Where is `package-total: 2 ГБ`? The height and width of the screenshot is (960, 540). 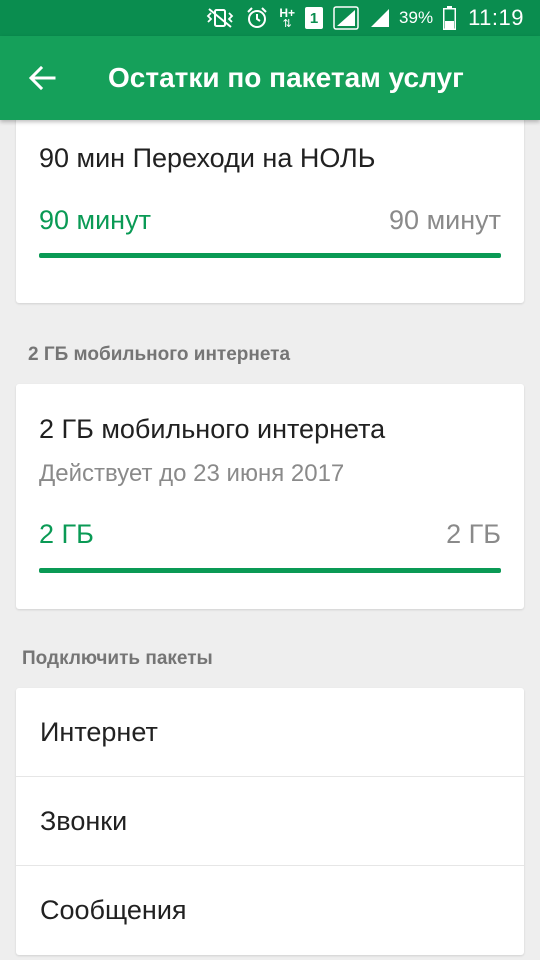 package-total: 2 ГБ is located at coordinates (473, 534).